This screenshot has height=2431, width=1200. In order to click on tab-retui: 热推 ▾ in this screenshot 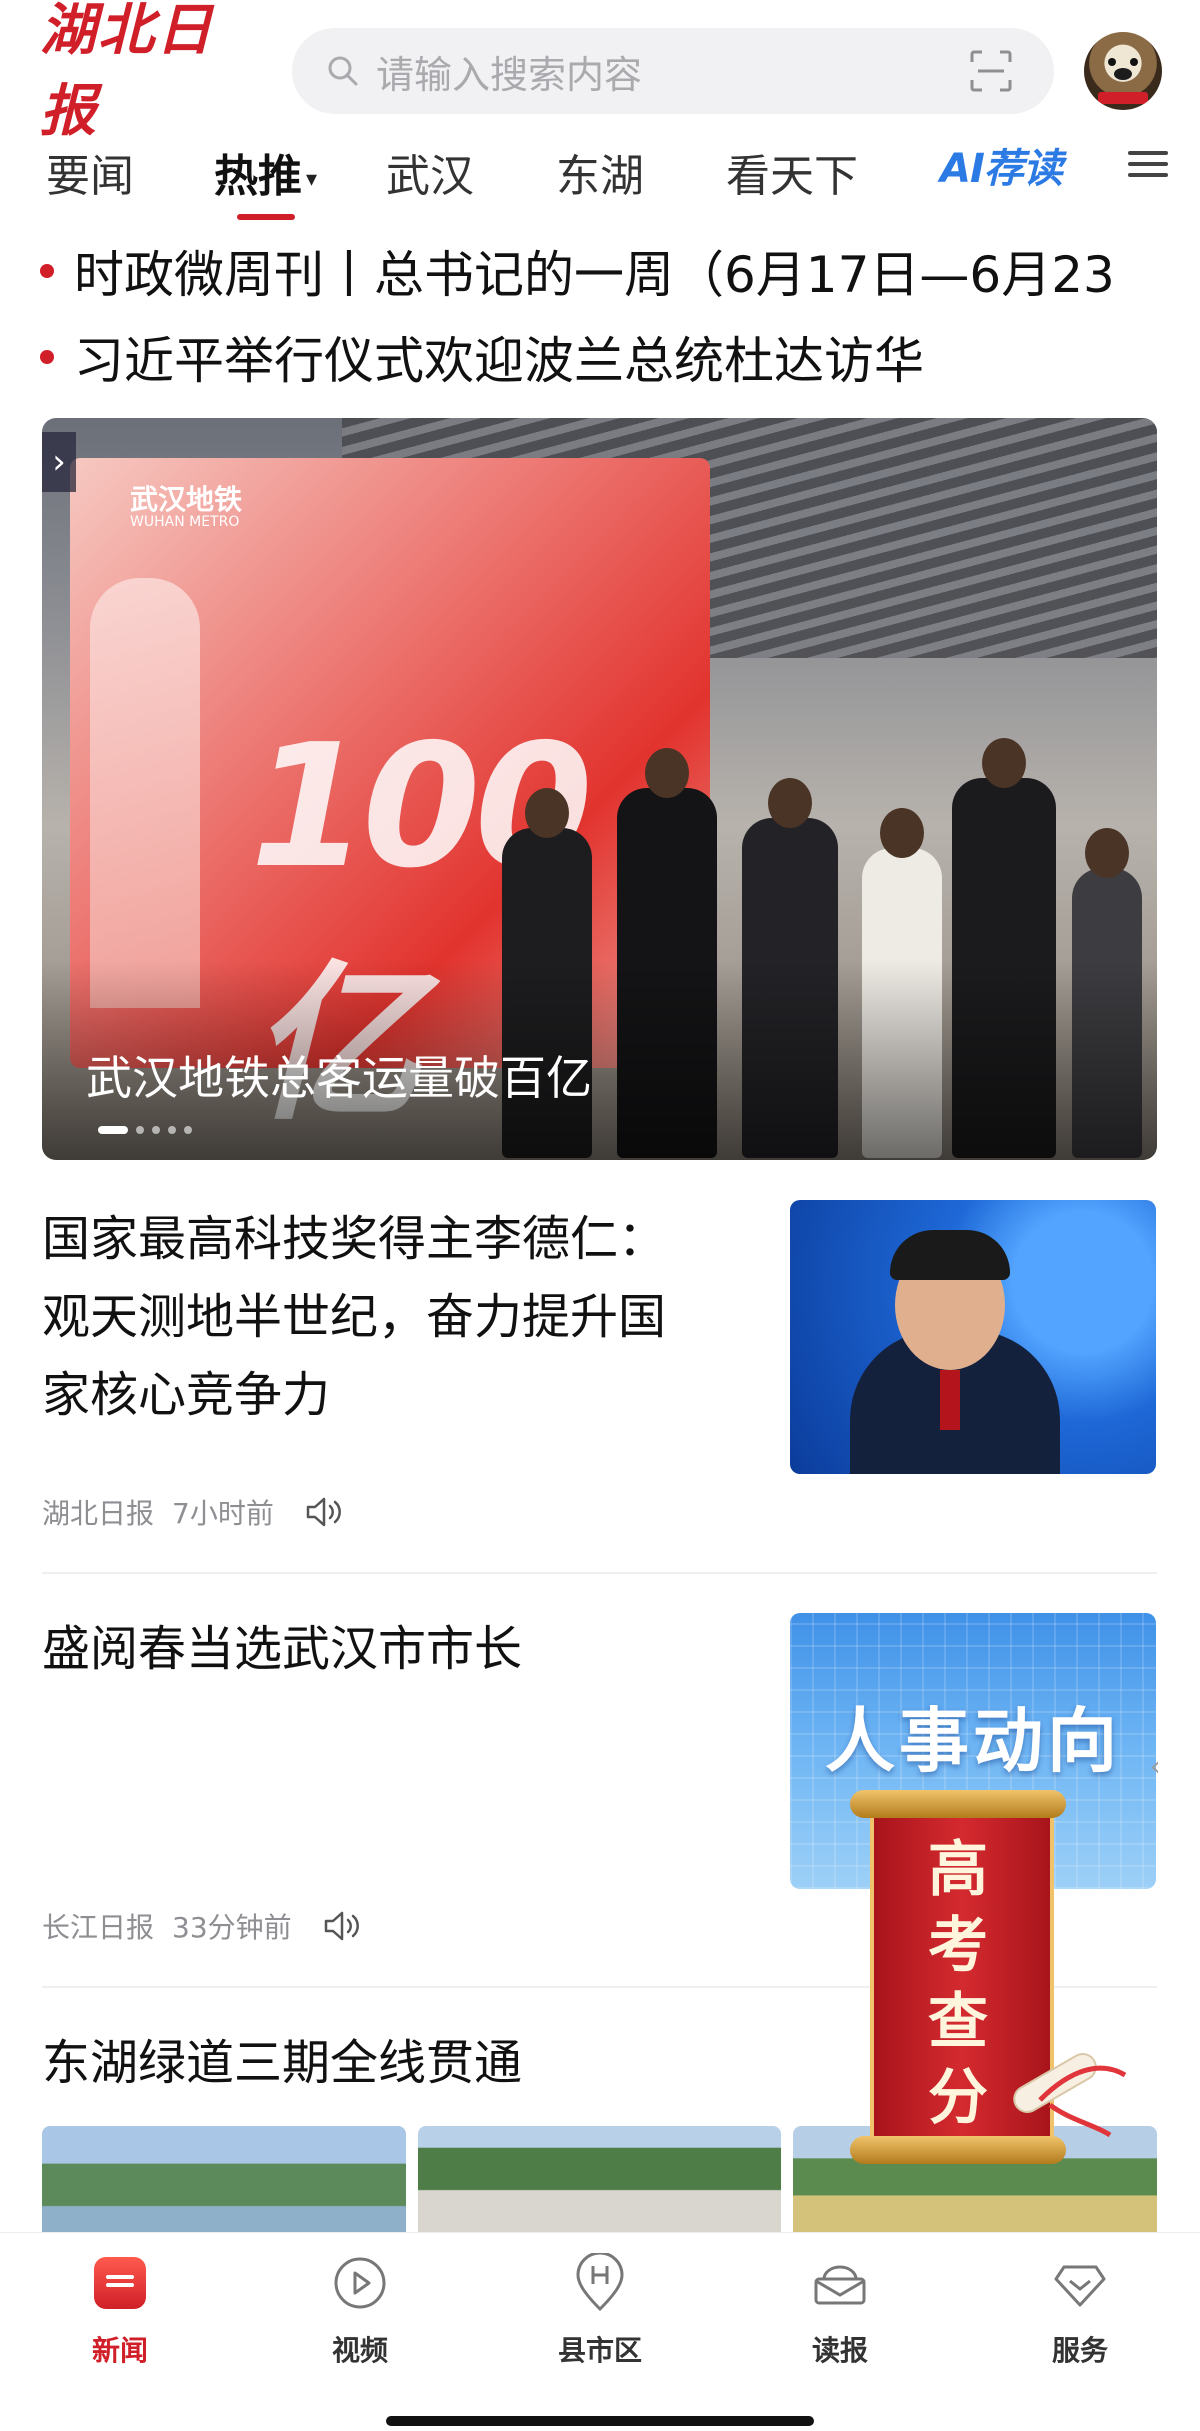, I will do `click(266, 180)`.